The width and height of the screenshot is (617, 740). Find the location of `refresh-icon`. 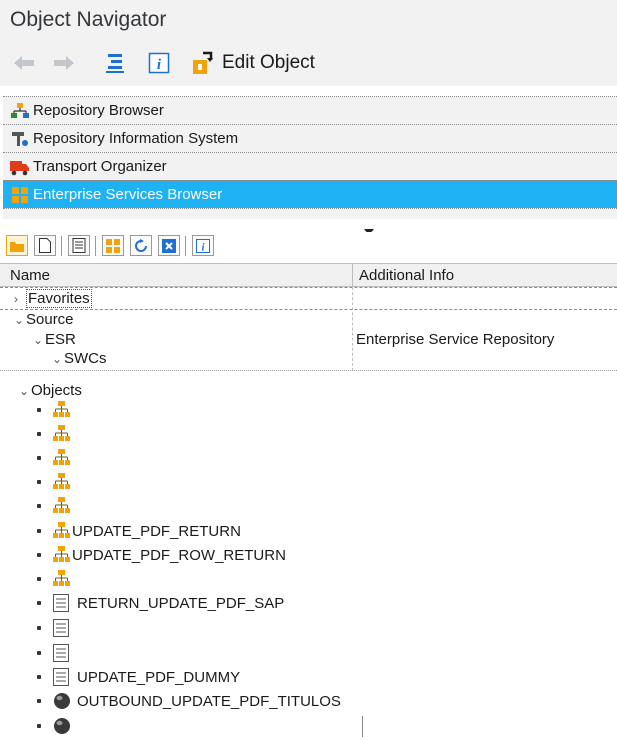

refresh-icon is located at coordinates (141, 245).